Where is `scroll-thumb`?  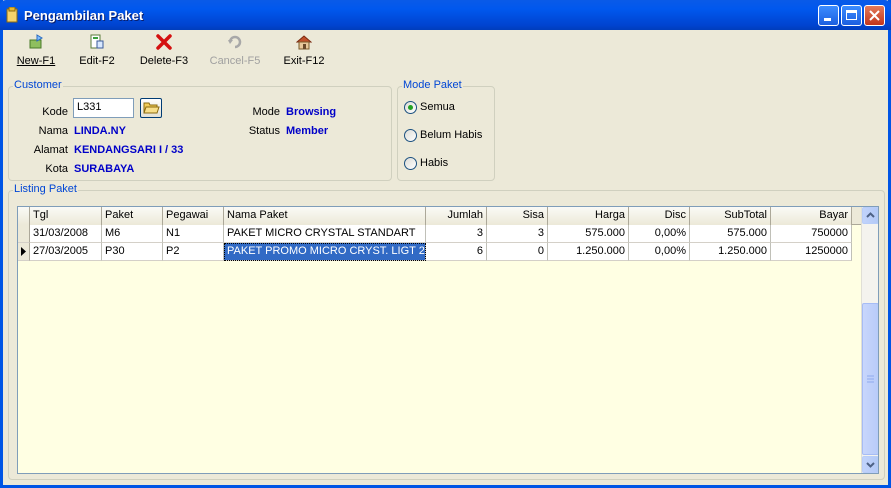 scroll-thumb is located at coordinates (870, 379).